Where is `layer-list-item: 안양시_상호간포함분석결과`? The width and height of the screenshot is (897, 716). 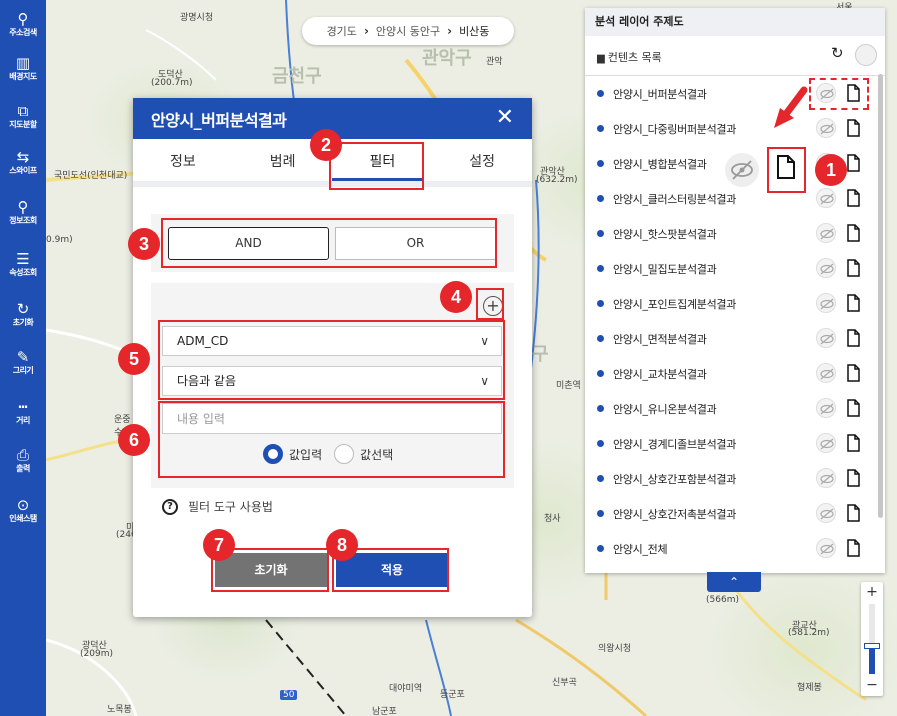
layer-list-item: 안양시_상호간포함분석결과 is located at coordinates (730, 478).